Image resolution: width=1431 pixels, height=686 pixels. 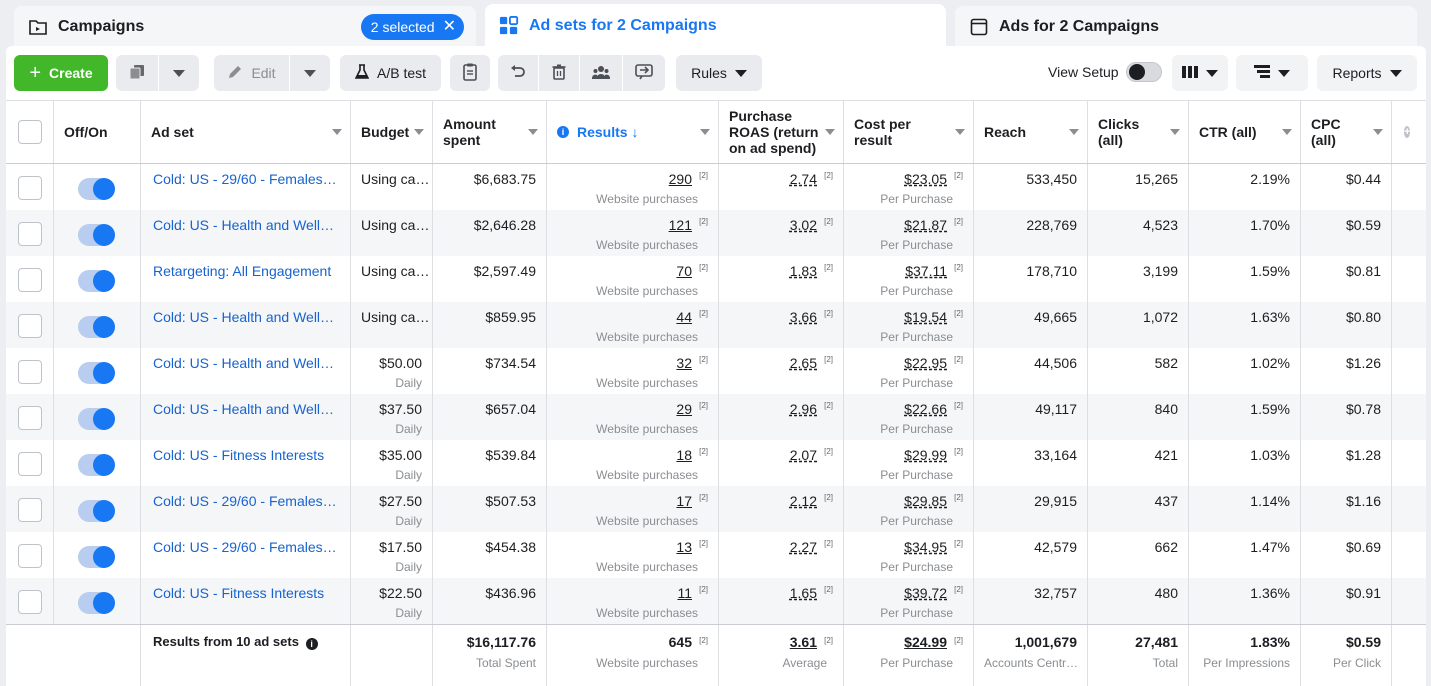 I want to click on results-value: 29, so click(x=684, y=409).